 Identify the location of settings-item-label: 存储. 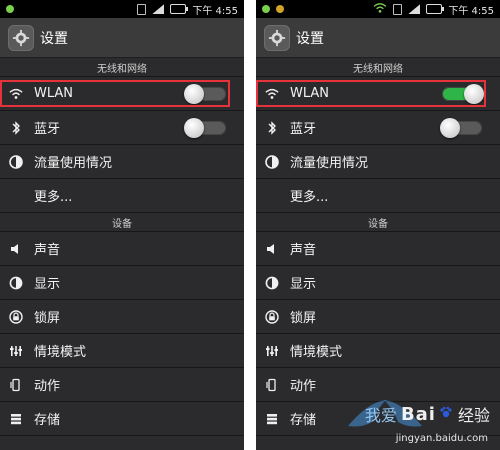
(47, 420).